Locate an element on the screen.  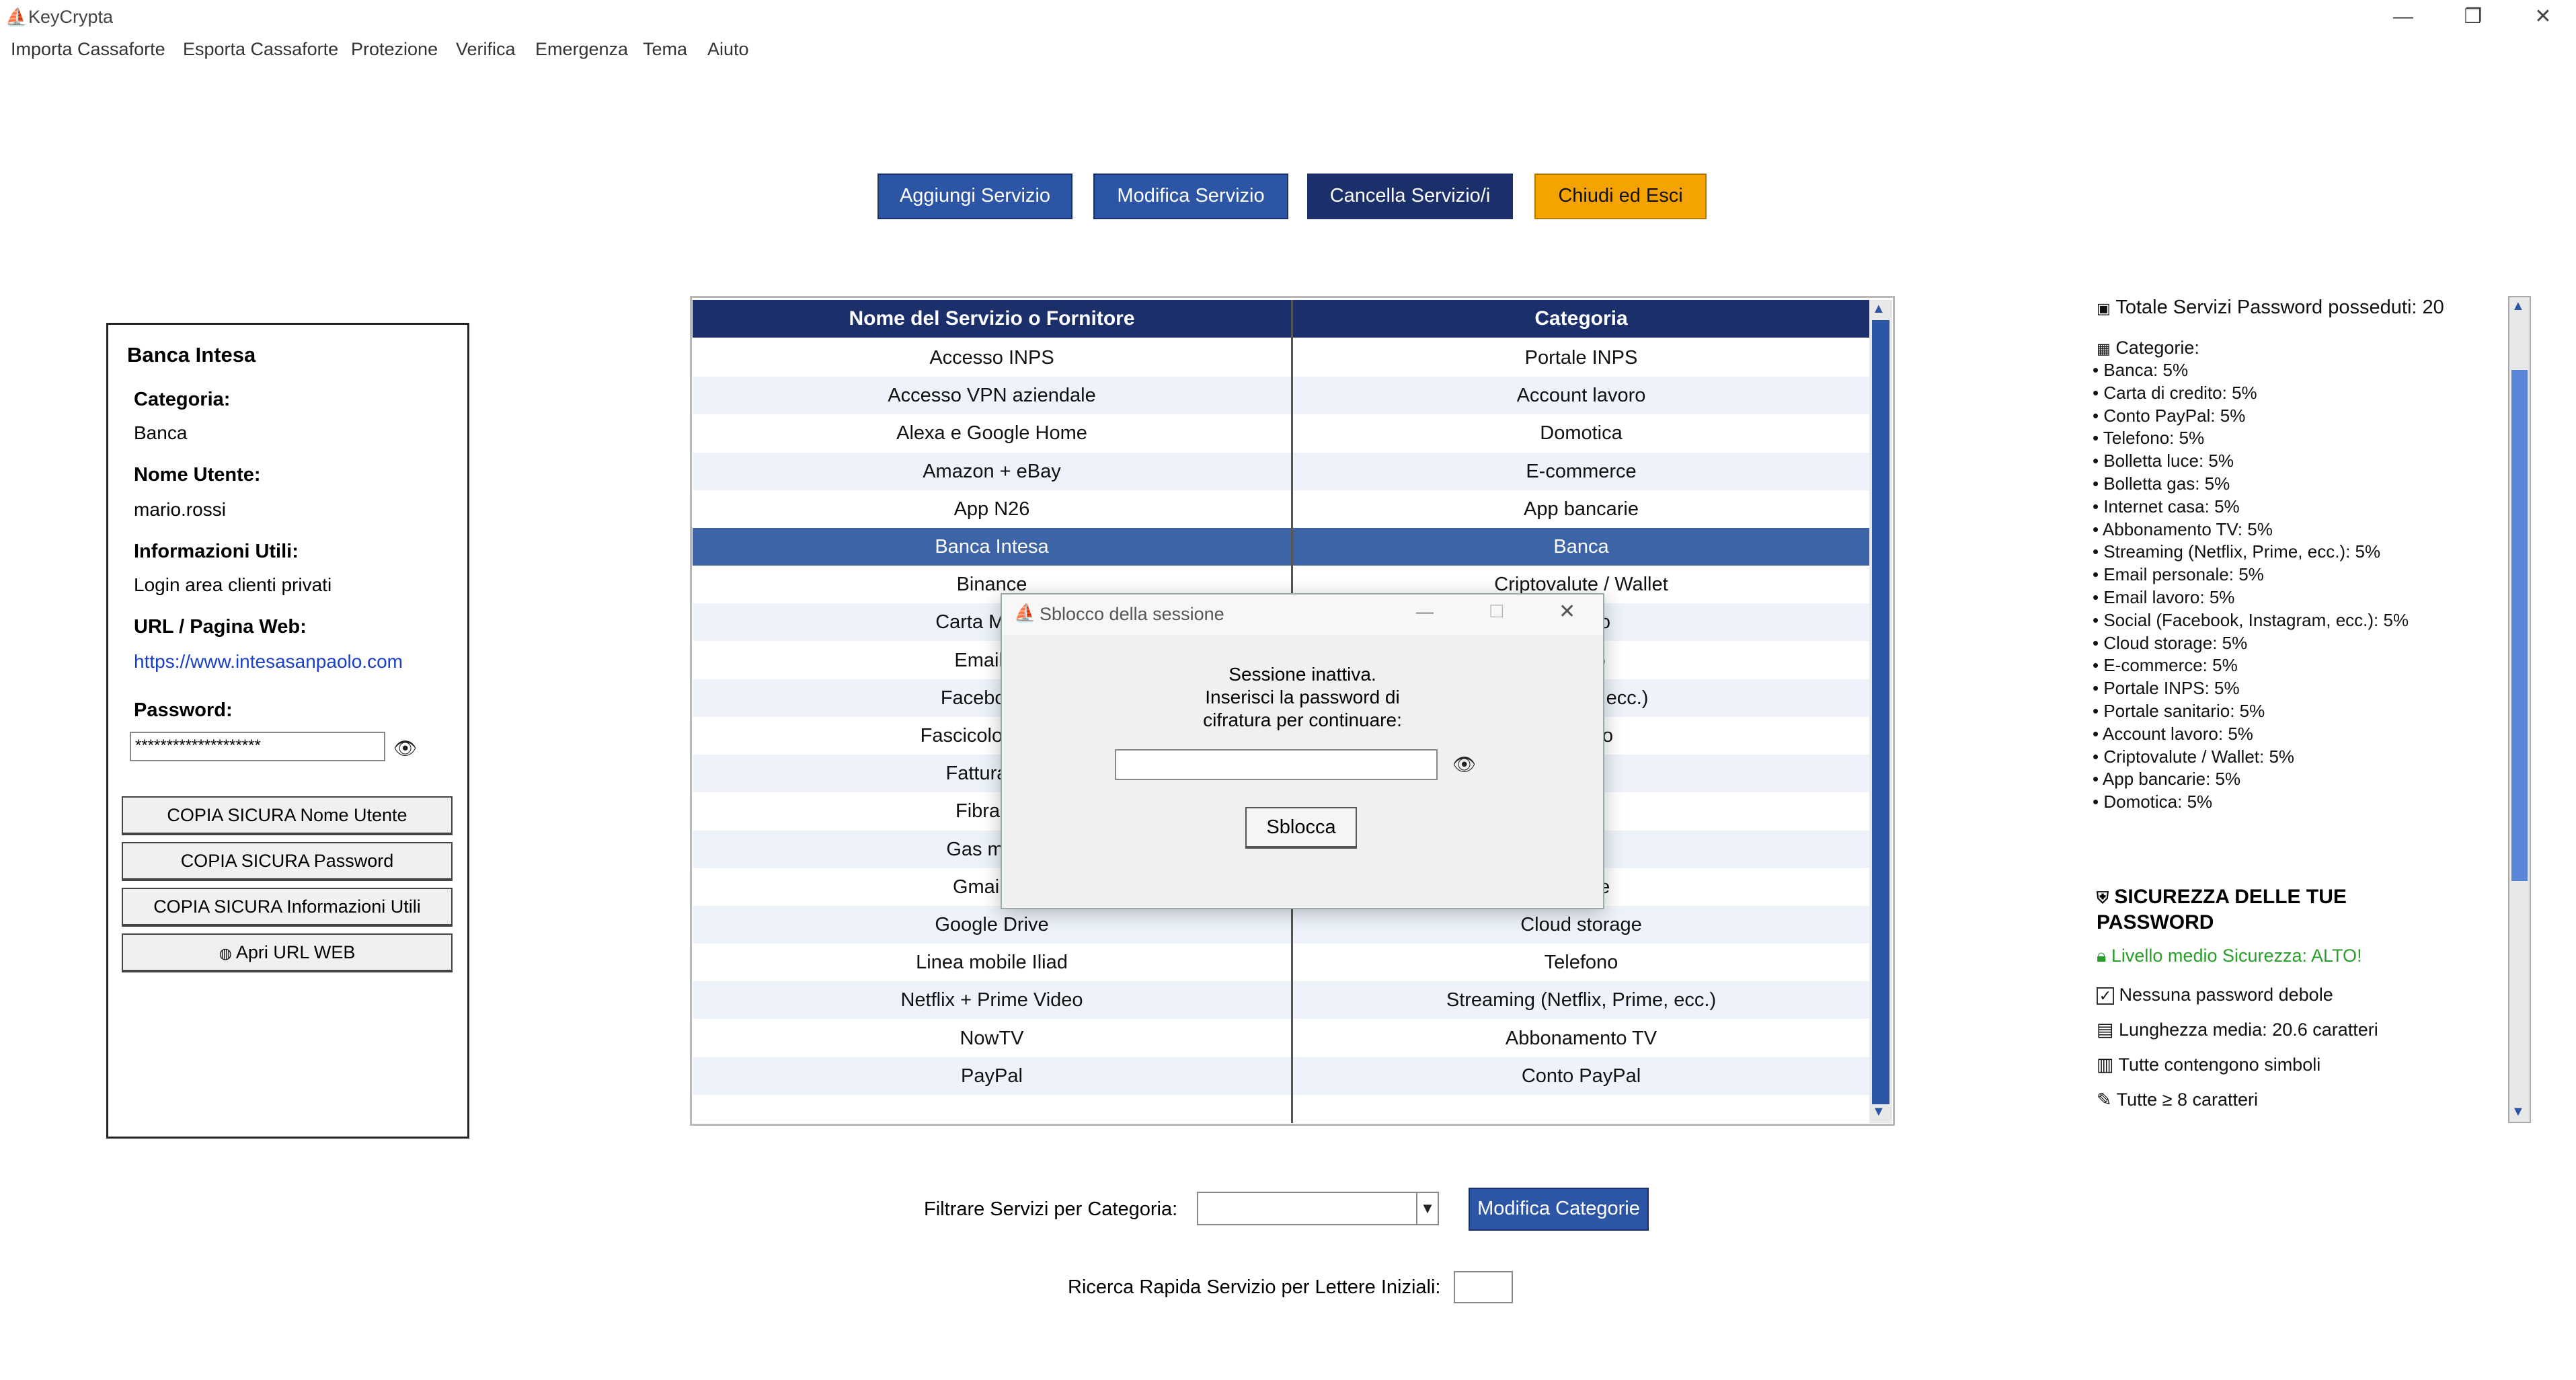
stats-scroll-down-icon: ▼ is located at coordinates (2518, 1112).